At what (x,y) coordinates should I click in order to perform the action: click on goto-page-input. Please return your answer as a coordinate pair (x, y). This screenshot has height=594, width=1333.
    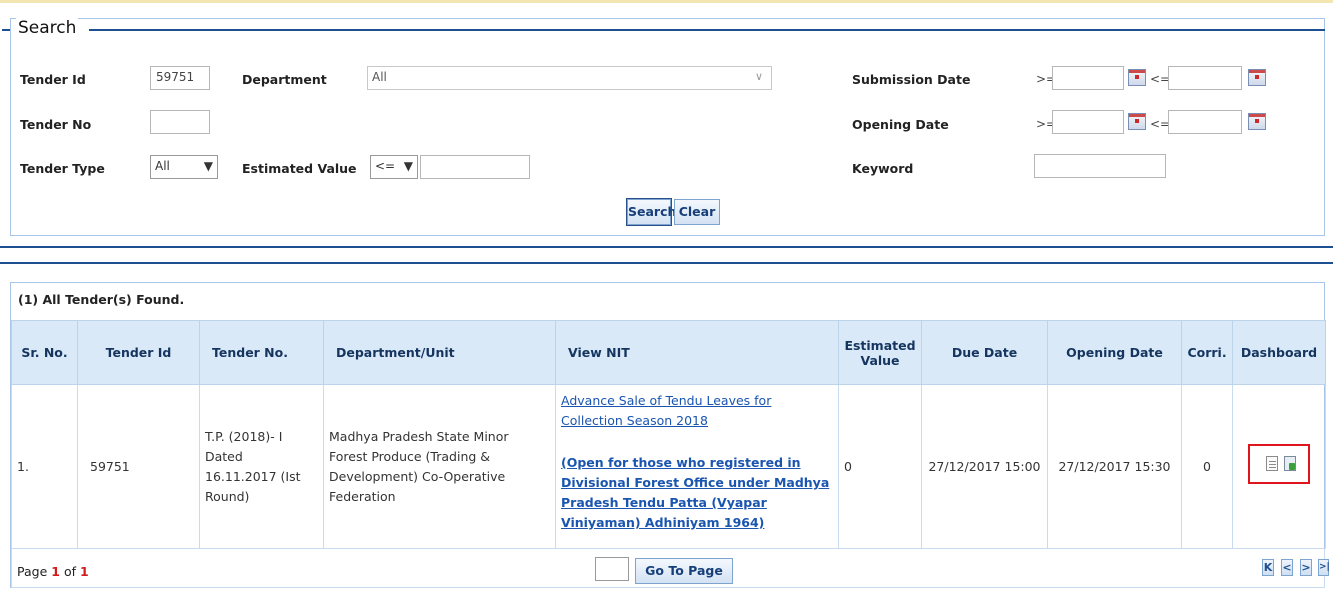
    Looking at the image, I should click on (612, 569).